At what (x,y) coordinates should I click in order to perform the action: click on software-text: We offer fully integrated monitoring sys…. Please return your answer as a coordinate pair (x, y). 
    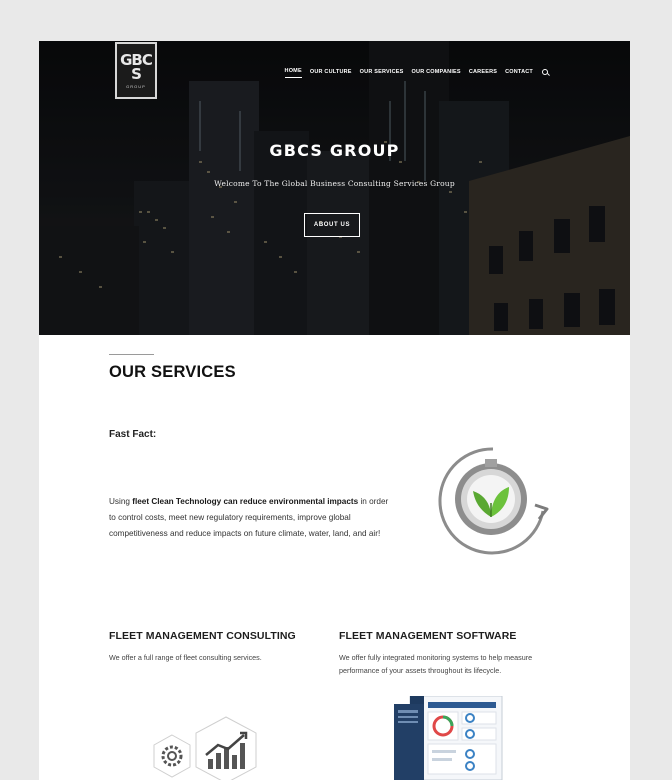
    Looking at the image, I should click on (436, 664).